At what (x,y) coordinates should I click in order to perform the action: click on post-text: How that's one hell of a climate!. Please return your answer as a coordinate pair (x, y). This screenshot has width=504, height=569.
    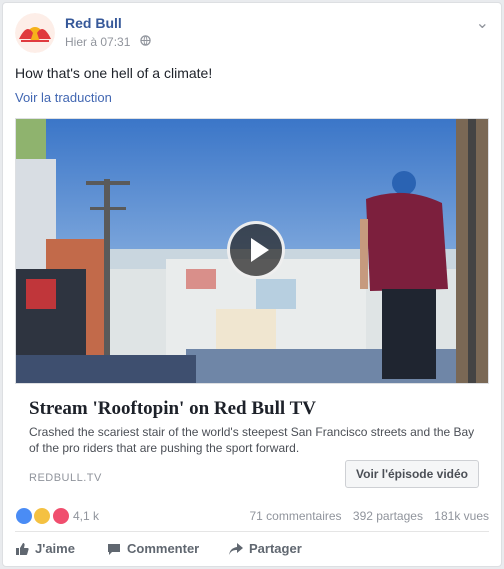
    Looking at the image, I should click on (114, 73).